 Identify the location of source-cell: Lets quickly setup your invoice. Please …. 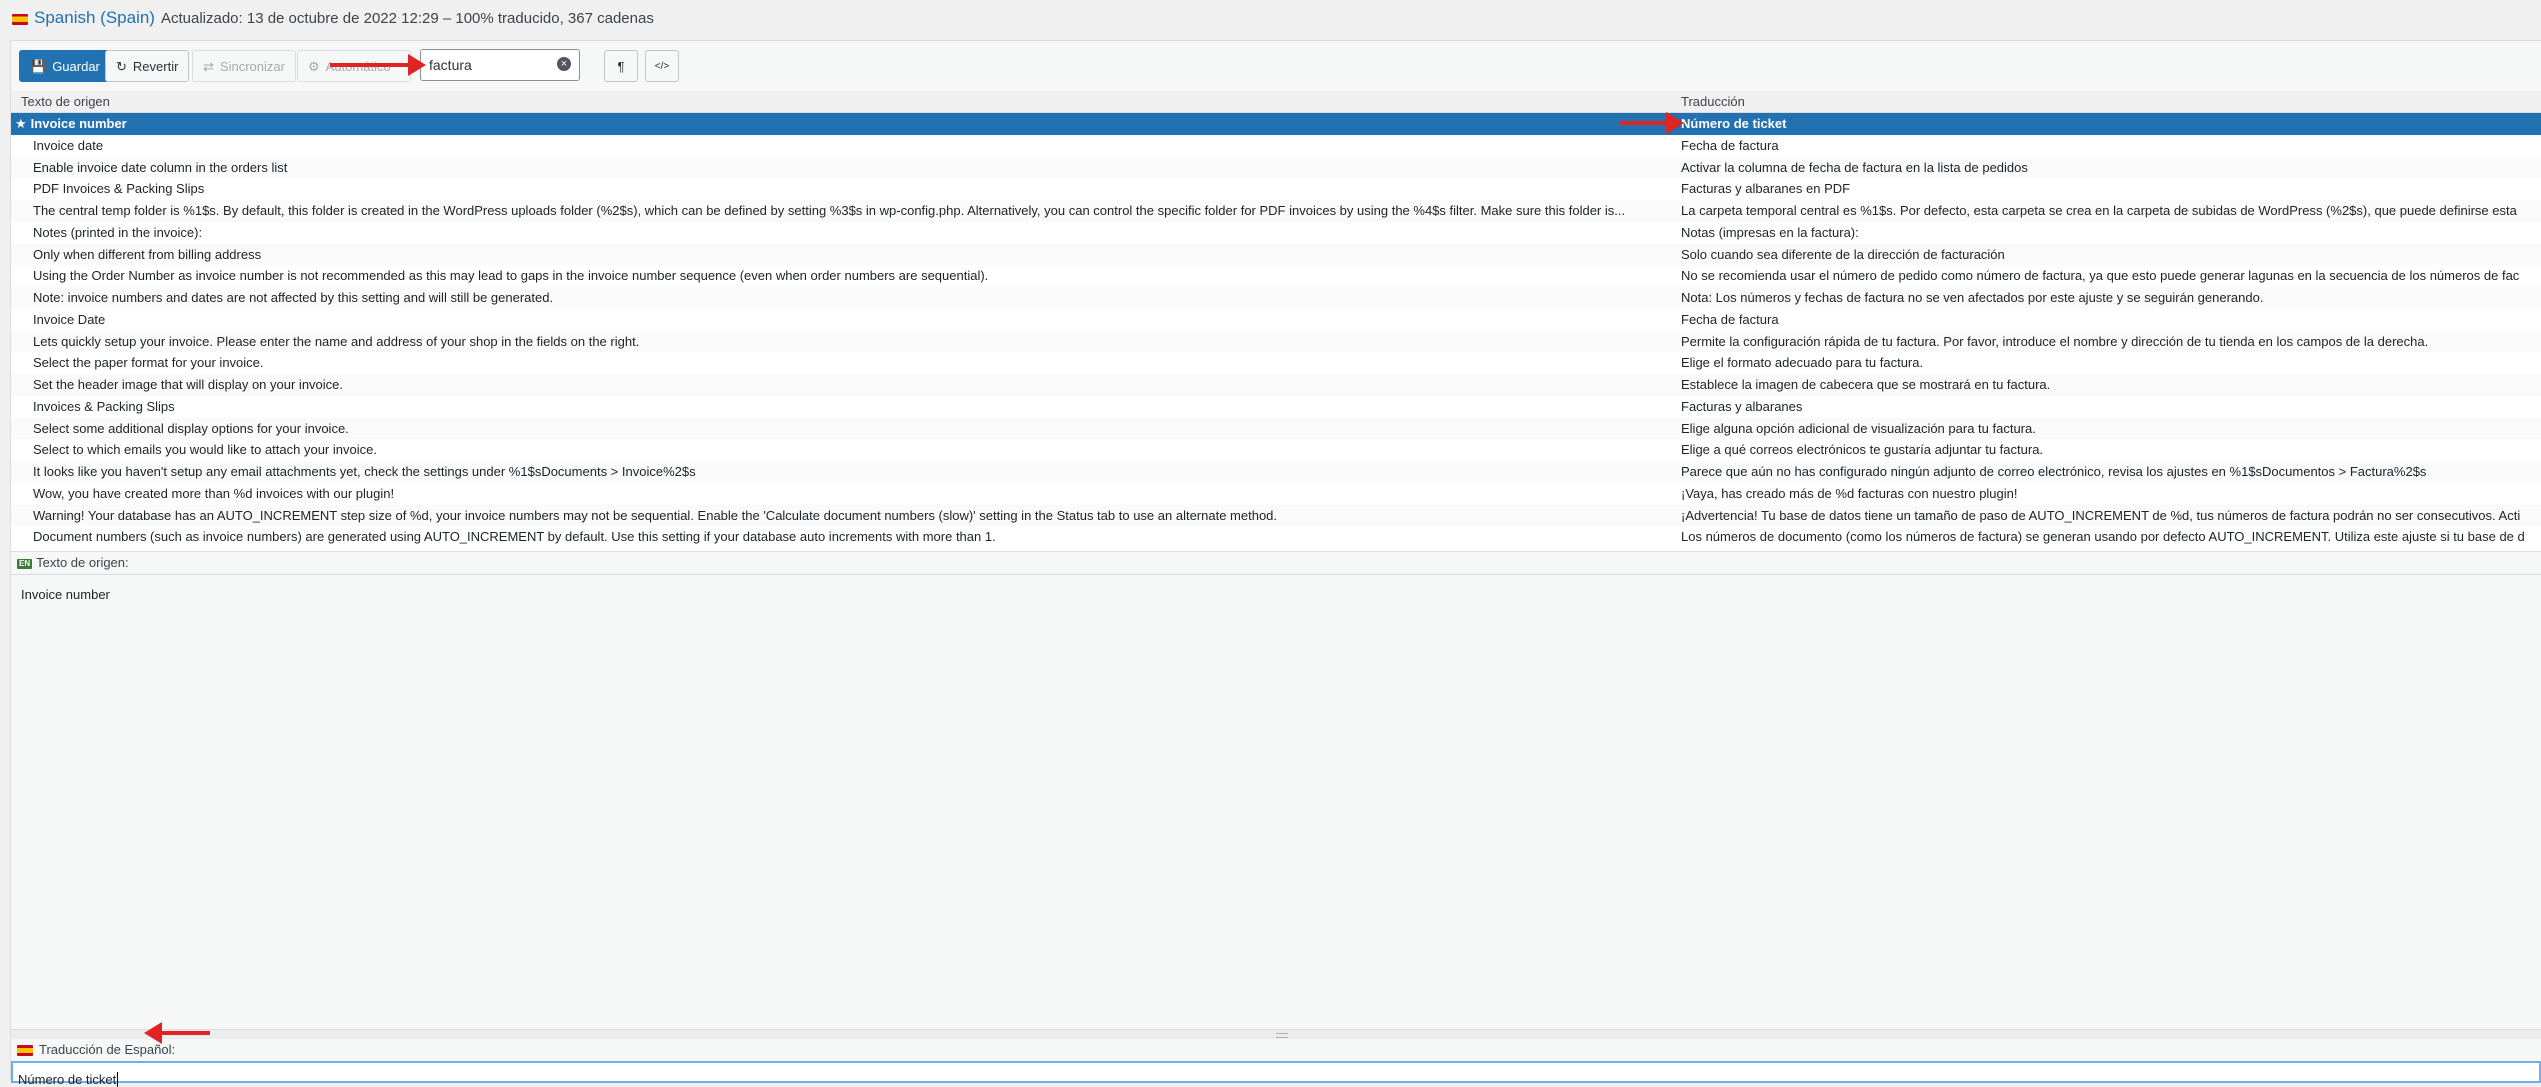
(336, 341).